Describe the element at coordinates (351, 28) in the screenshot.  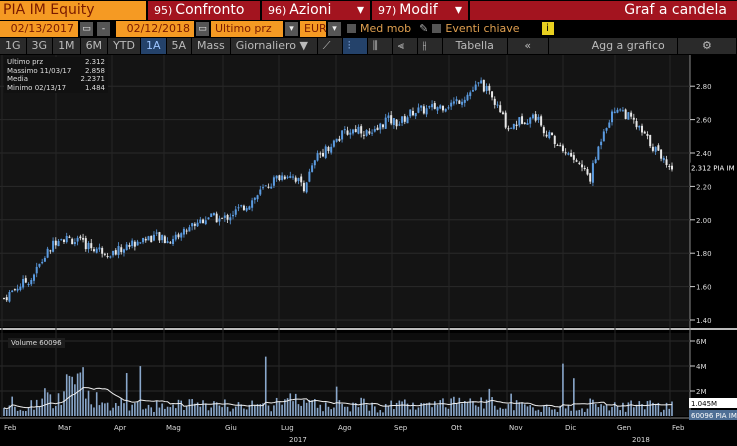
I see `med-mob-checkbox` at that location.